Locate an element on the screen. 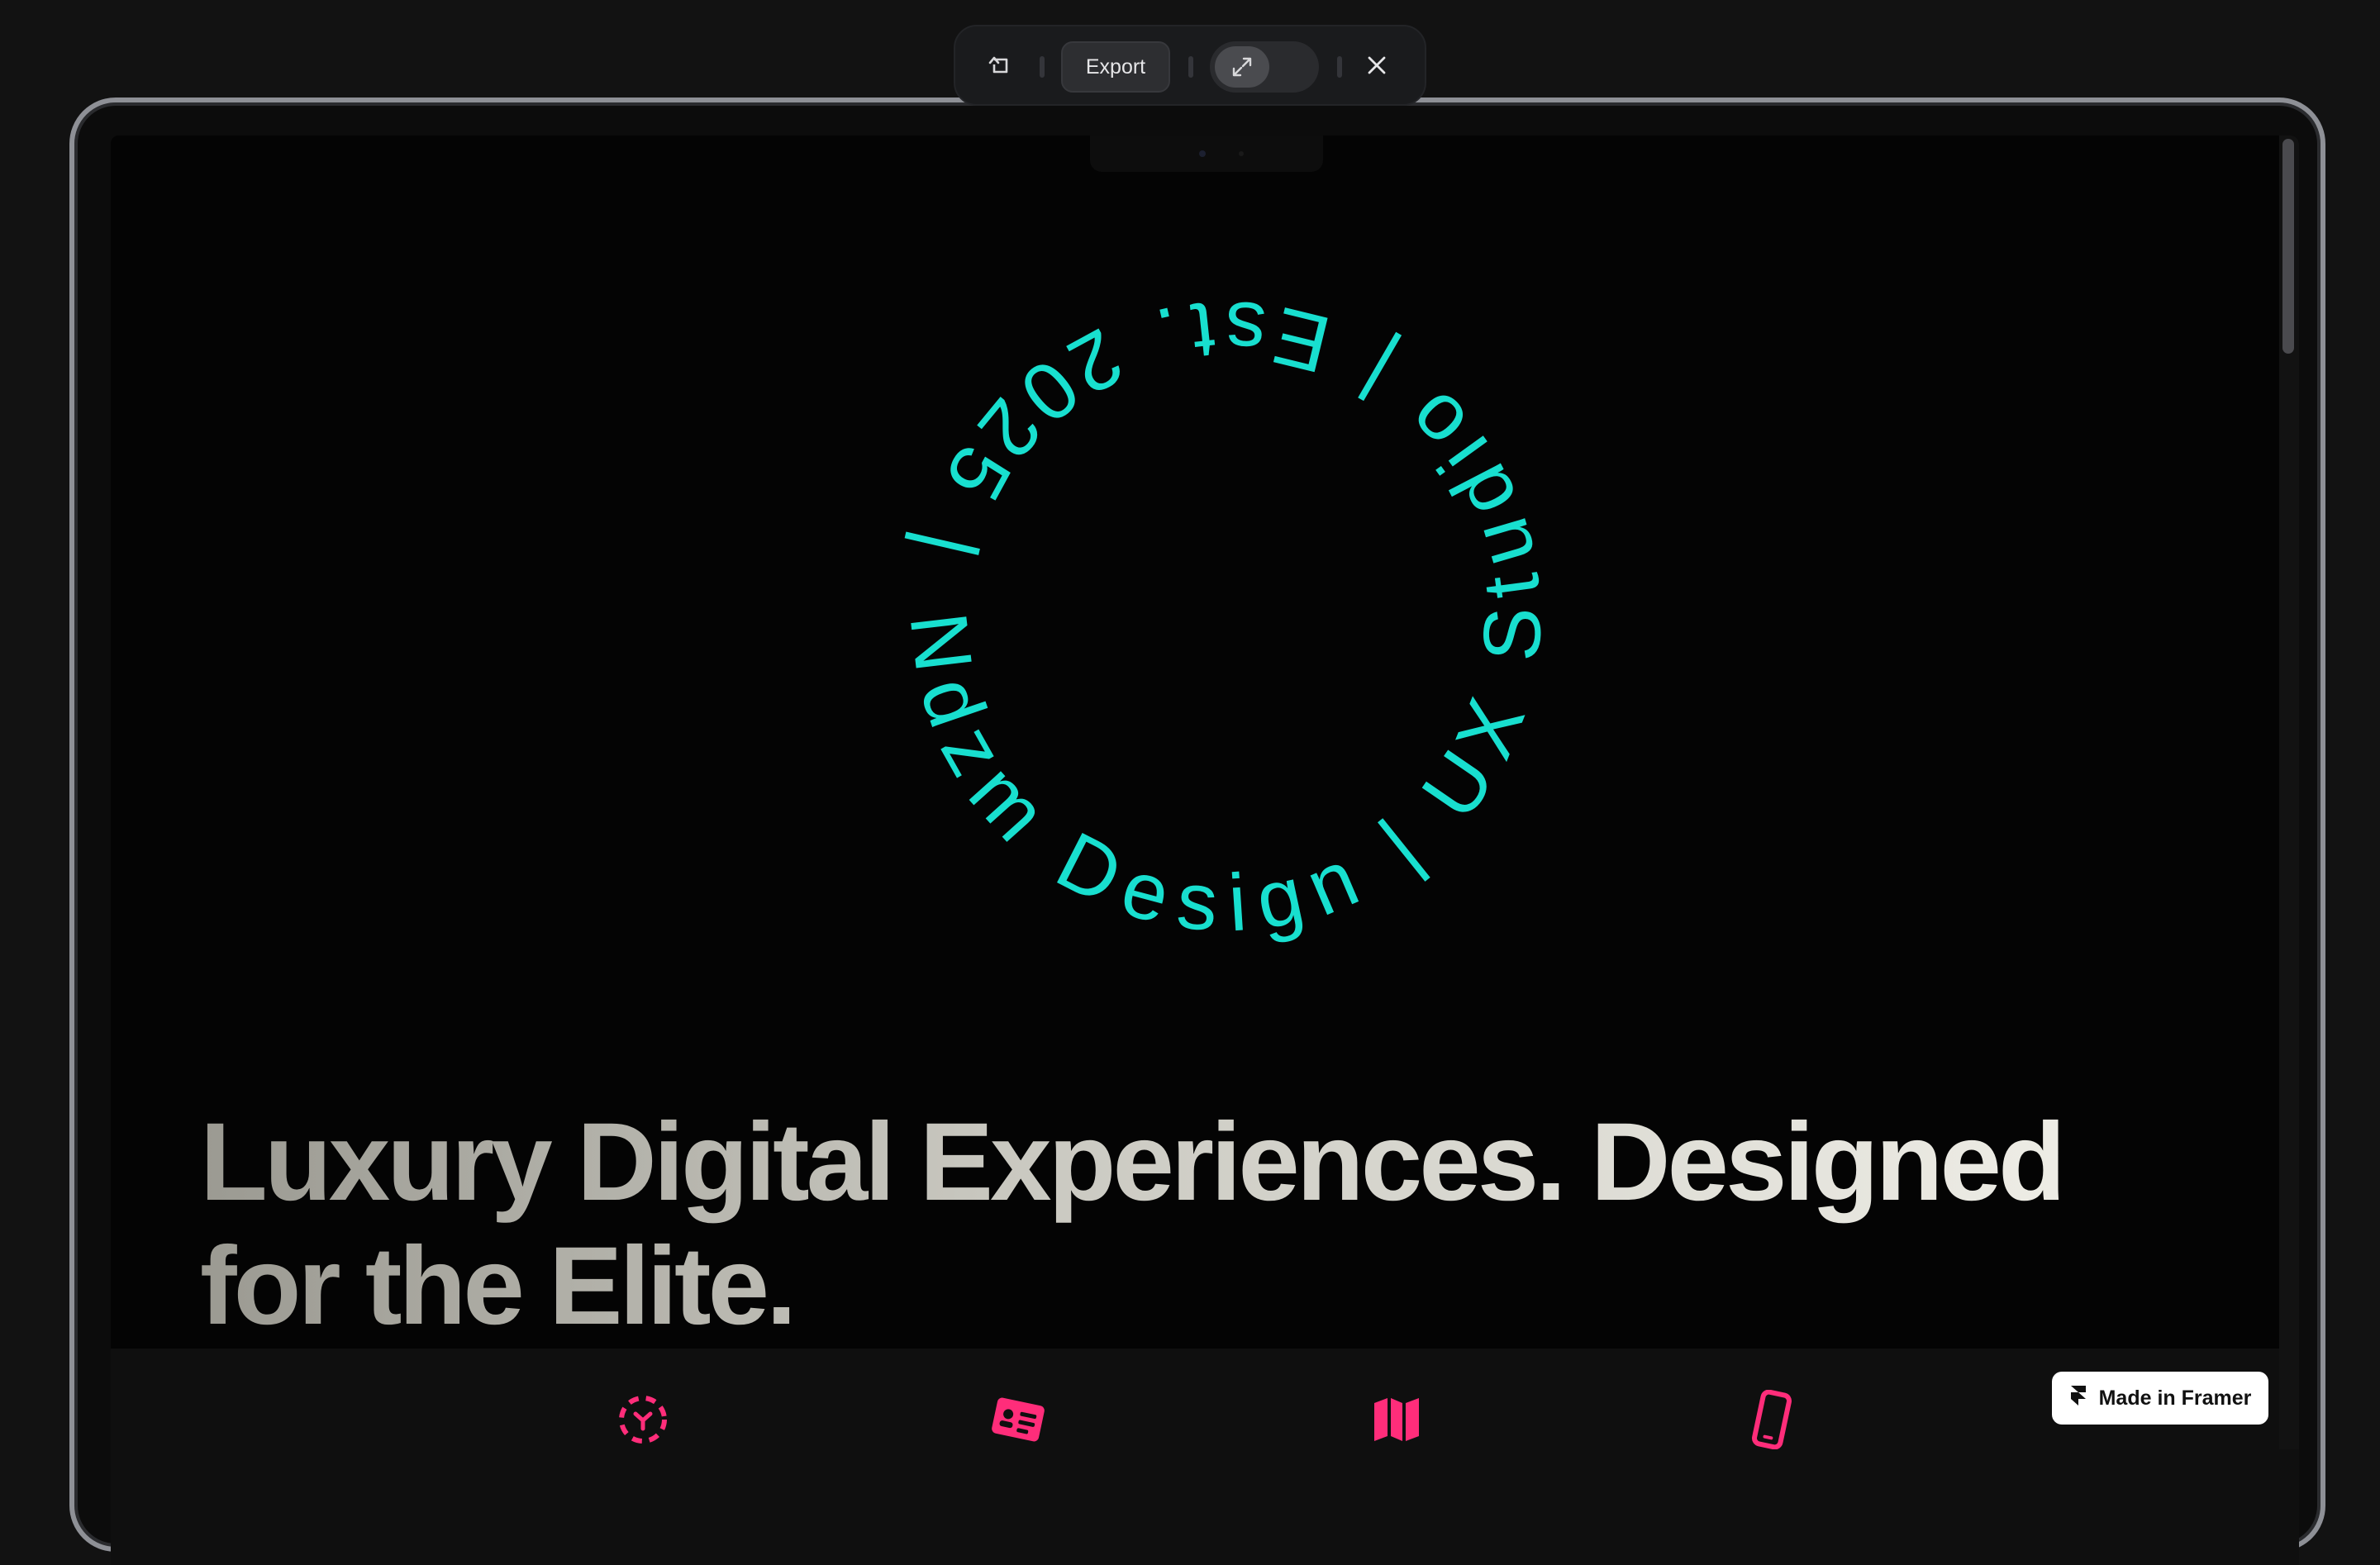 The image size is (2380, 1565). circular-badge-text: Ndzm Design | UX Studio | Est. 2025 | is located at coordinates (1226, 616).